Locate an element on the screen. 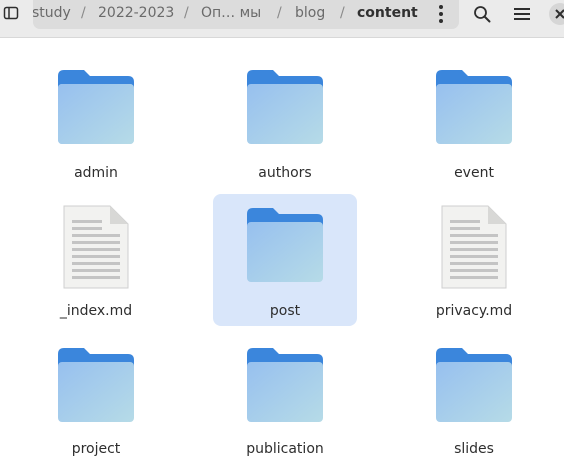 The image size is (564, 466). path-menu-button is located at coordinates (441, 14).